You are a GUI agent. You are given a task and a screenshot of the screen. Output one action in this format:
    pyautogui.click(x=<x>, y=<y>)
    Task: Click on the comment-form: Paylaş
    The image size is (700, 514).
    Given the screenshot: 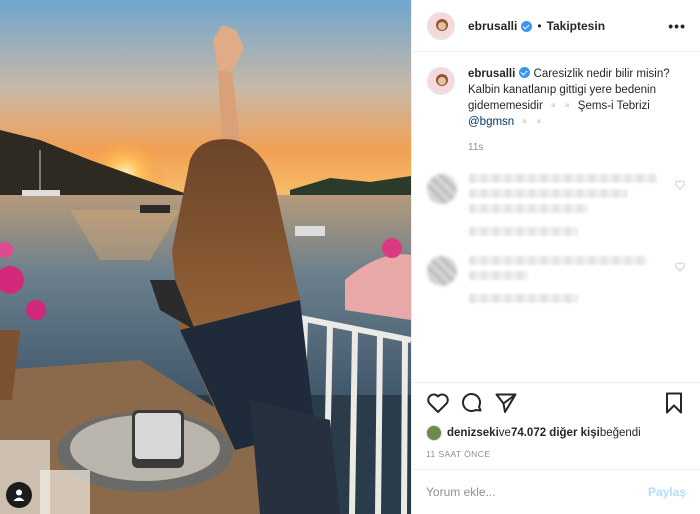 What is the action you would take?
    pyautogui.click(x=556, y=491)
    